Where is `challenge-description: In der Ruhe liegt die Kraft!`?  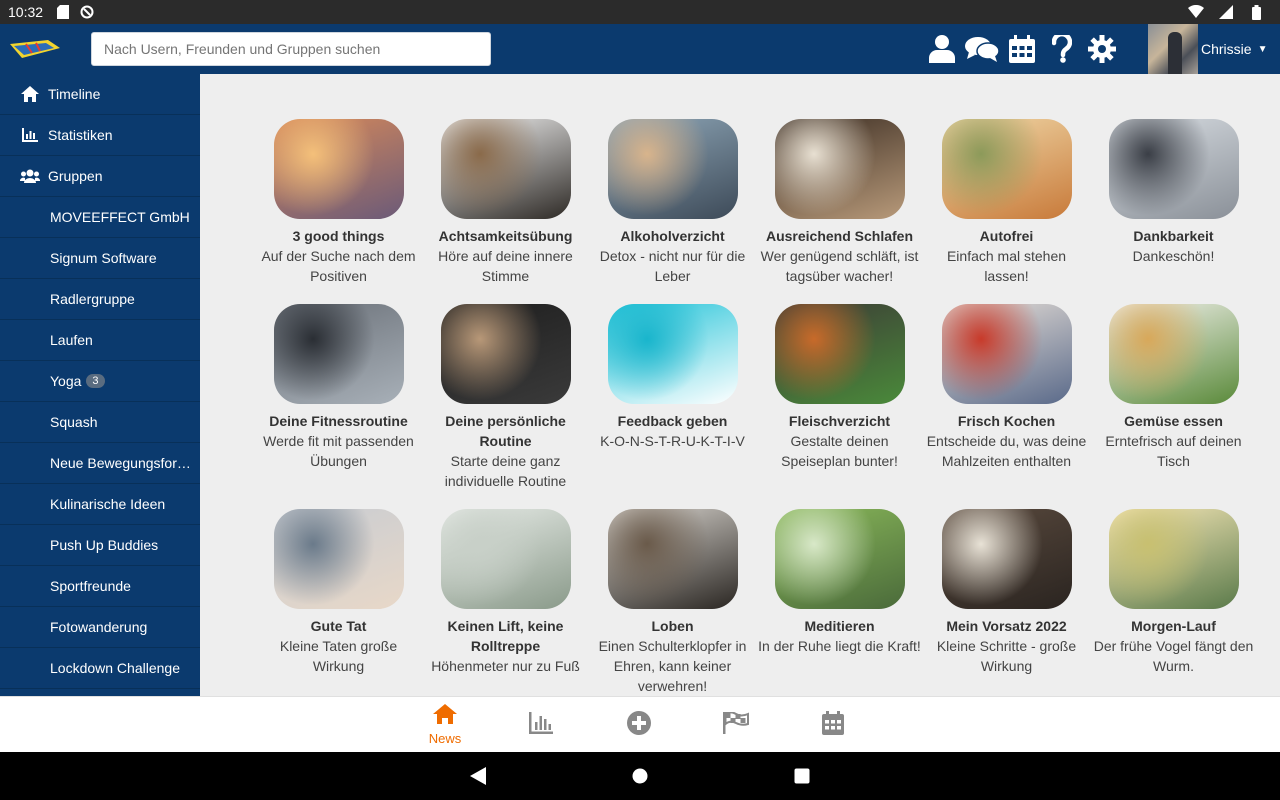 challenge-description: In der Ruhe liegt die Kraft! is located at coordinates (839, 646).